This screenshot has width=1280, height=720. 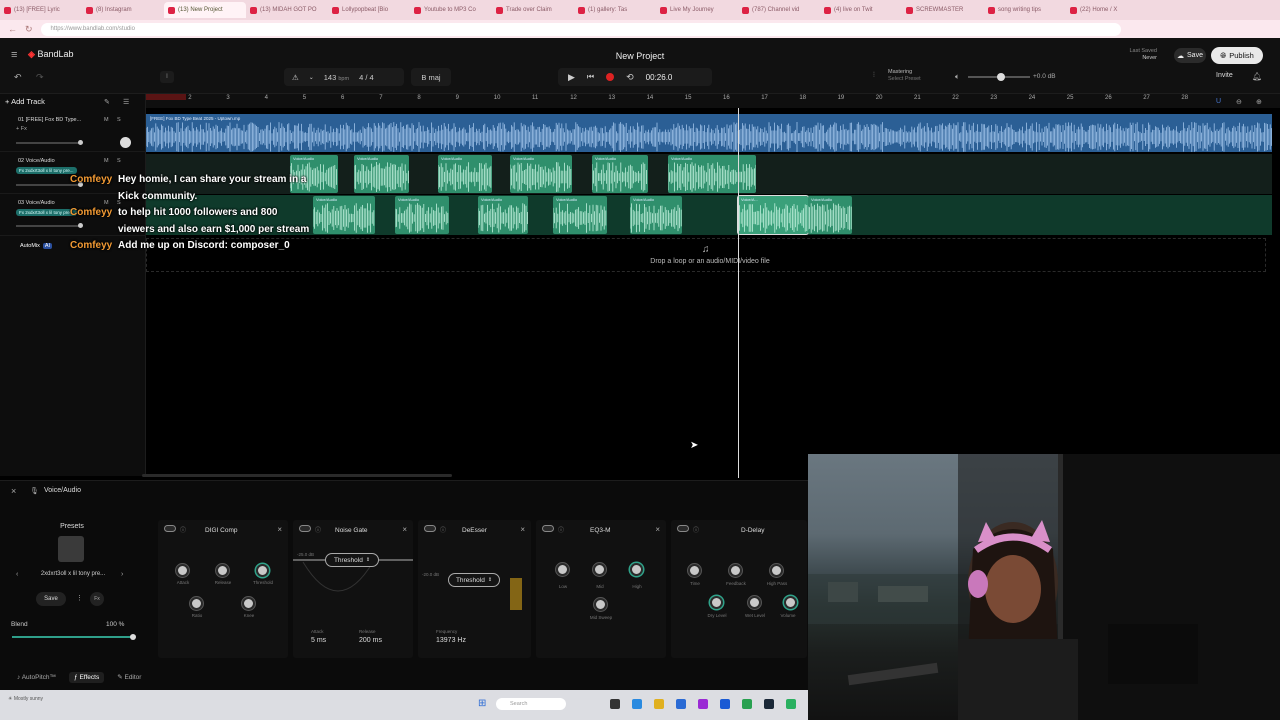 I want to click on edge-icon, so click(x=637, y=704).